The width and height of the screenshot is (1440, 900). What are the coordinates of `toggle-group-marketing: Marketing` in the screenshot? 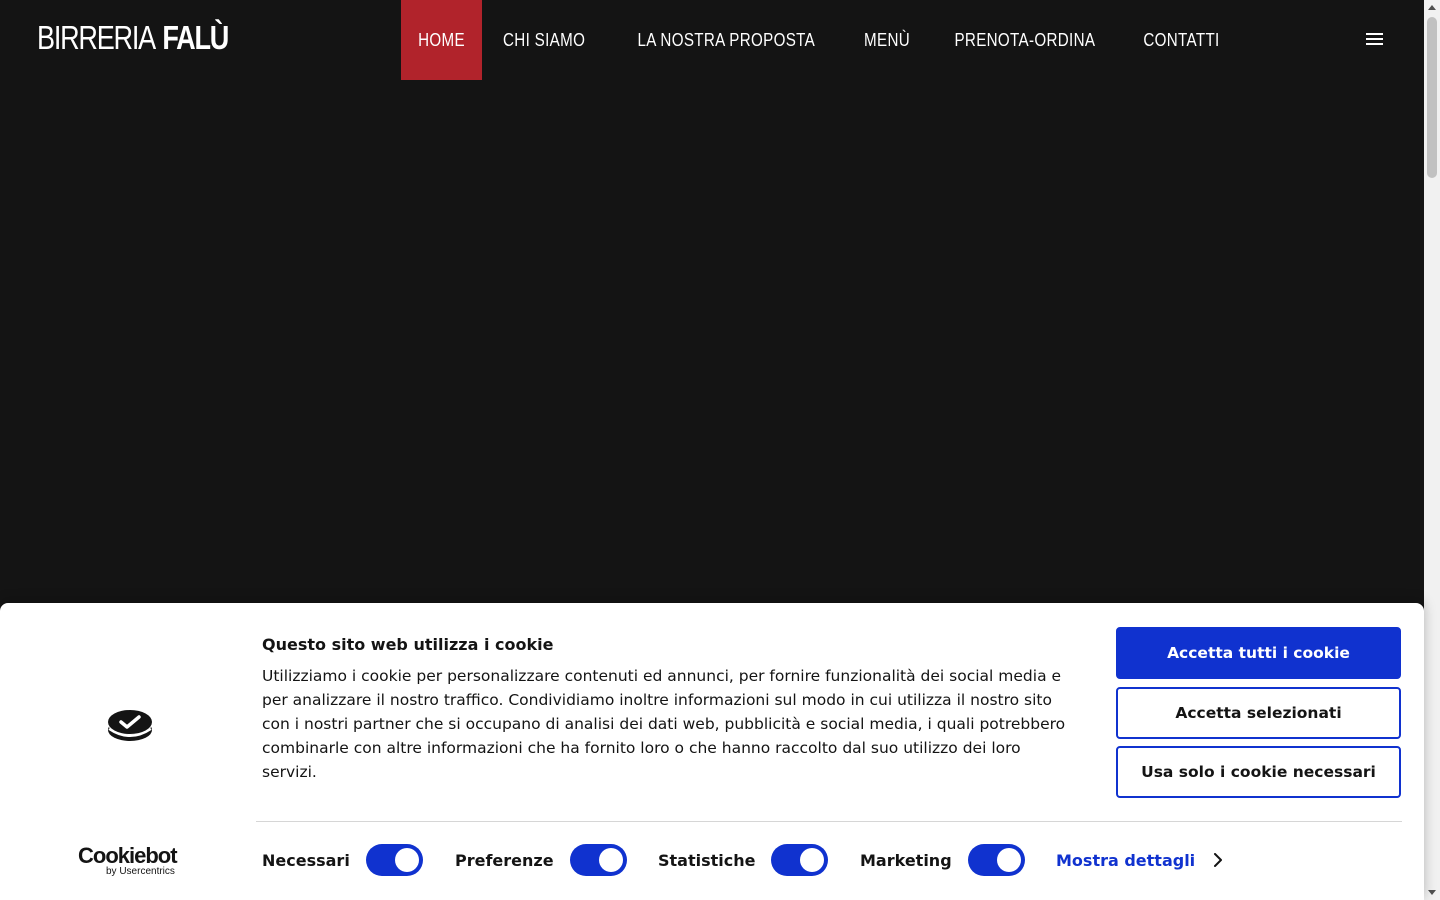 It's located at (942, 860).